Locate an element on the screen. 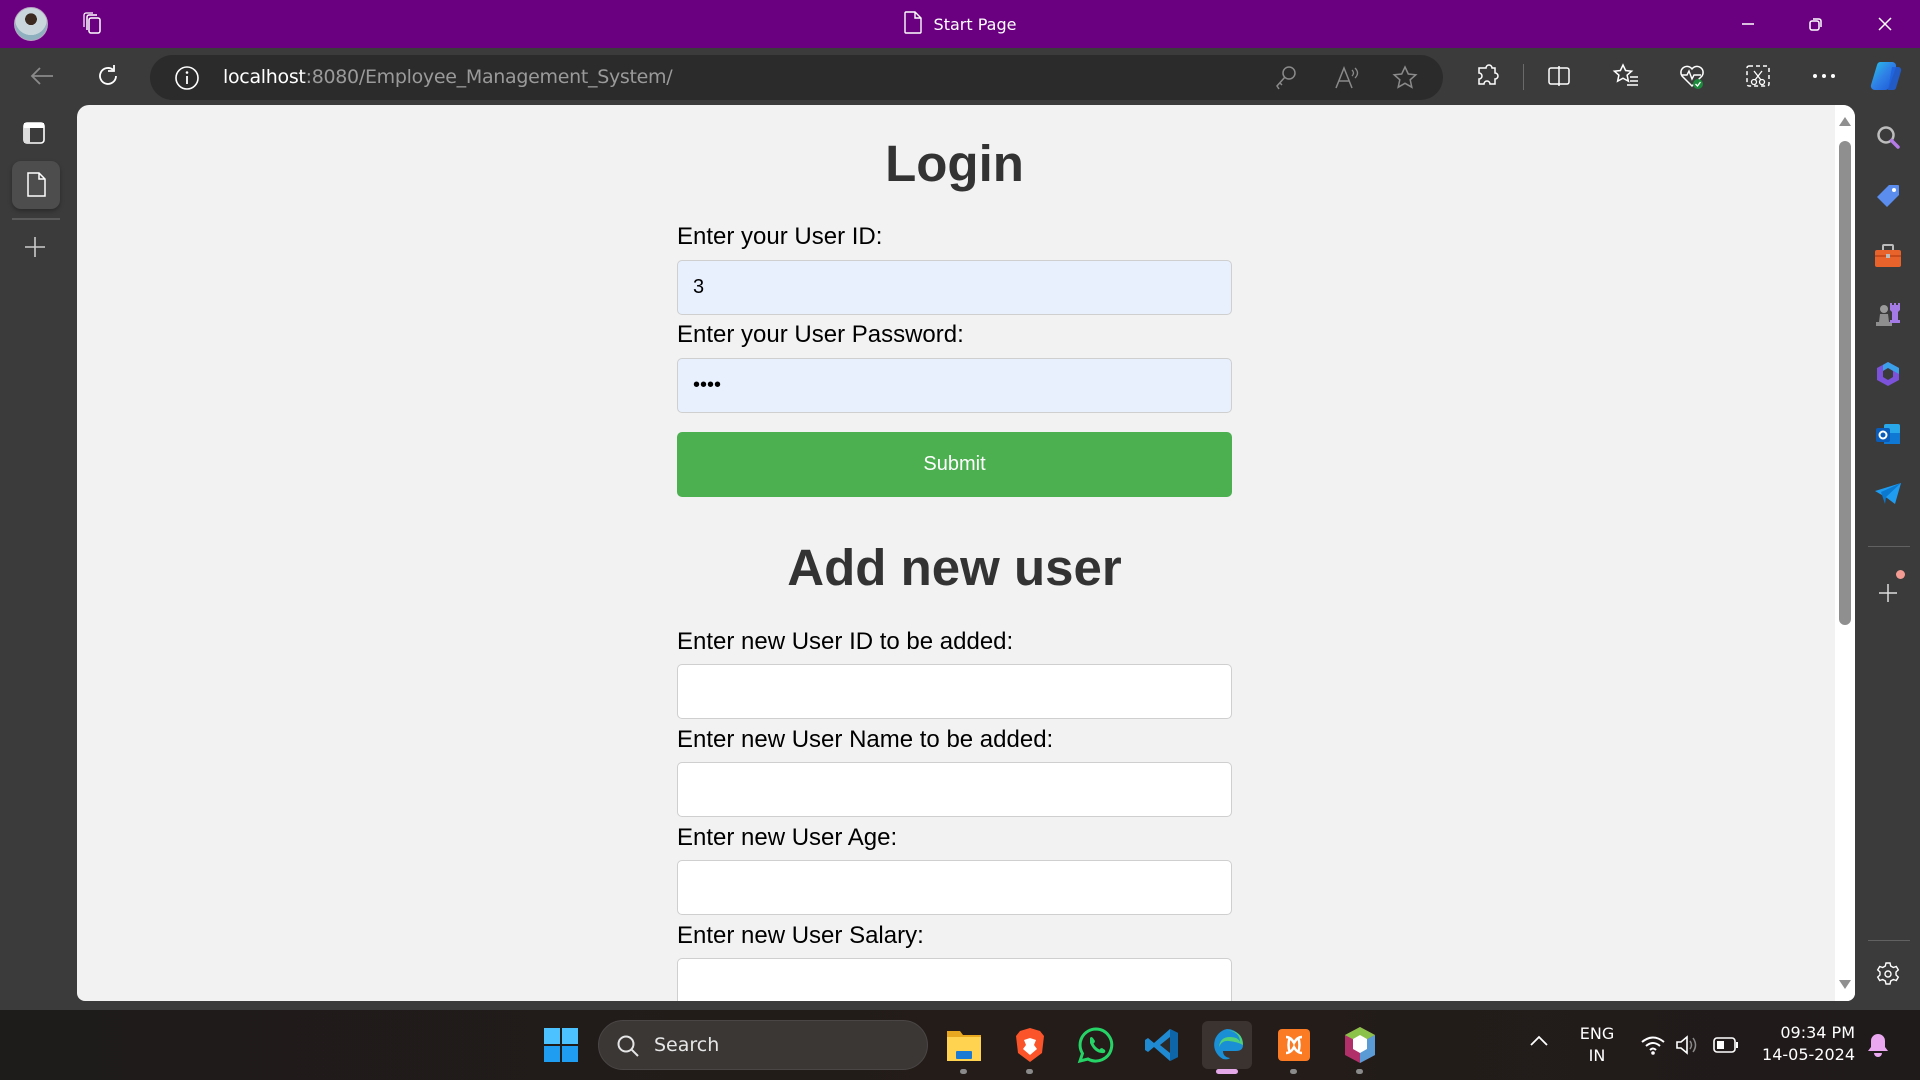 Image resolution: width=1920 pixels, height=1080 pixels. extensions-icon is located at coordinates (1487, 76).